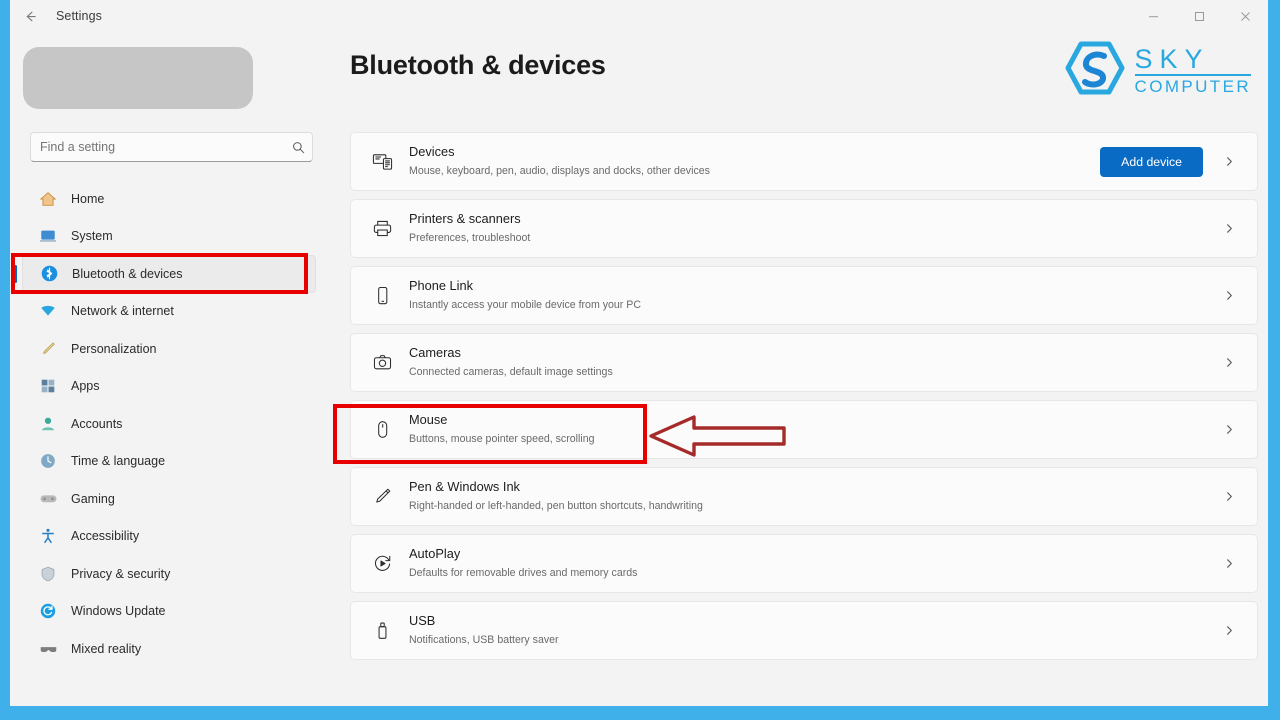  Describe the element at coordinates (169, 387) in the screenshot. I see `sidebar-item-apps: Apps` at that location.